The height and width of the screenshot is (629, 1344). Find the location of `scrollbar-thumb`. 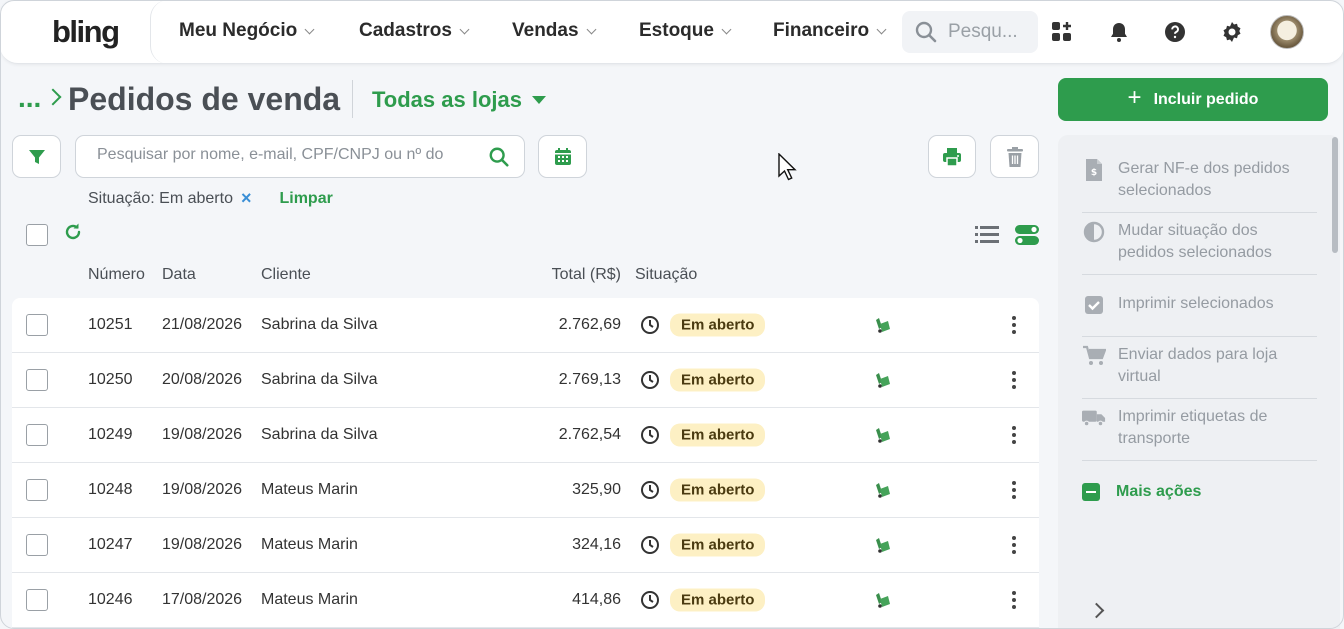

scrollbar-thumb is located at coordinates (1335, 195).